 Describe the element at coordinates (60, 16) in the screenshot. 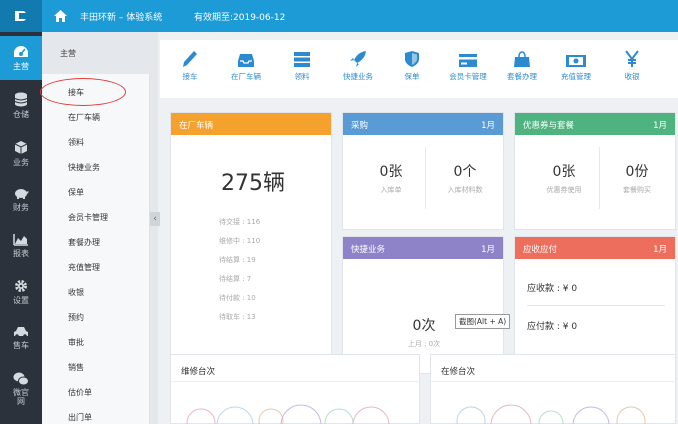

I see `home-icon` at that location.